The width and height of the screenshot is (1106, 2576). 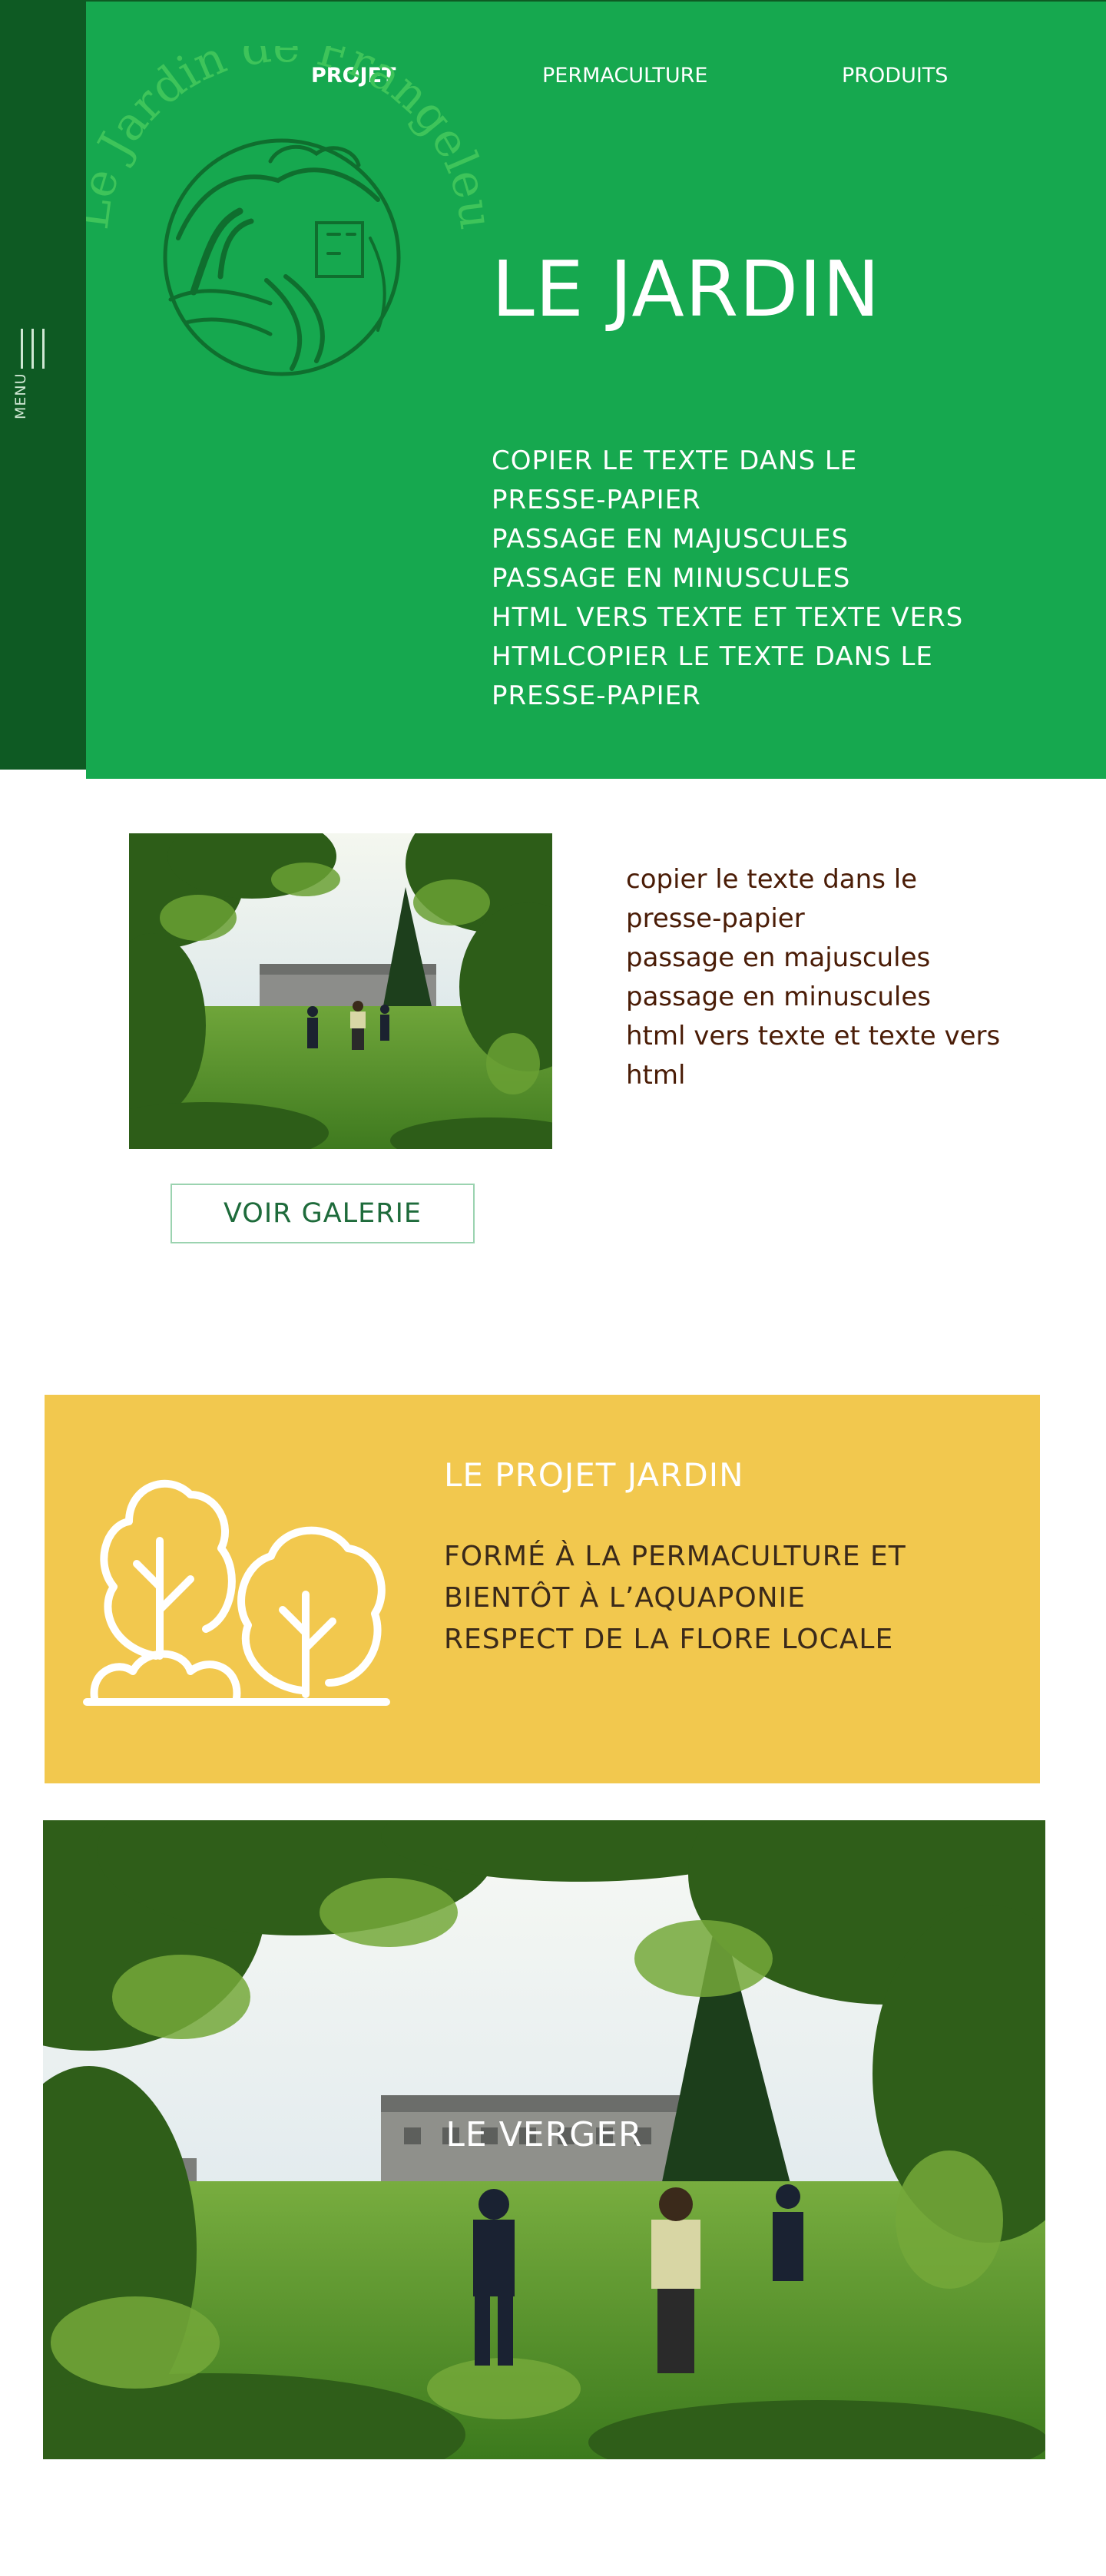 What do you see at coordinates (625, 1598) in the screenshot?
I see `card-line: BIENTÔT À L’AQUAPONIE` at bounding box center [625, 1598].